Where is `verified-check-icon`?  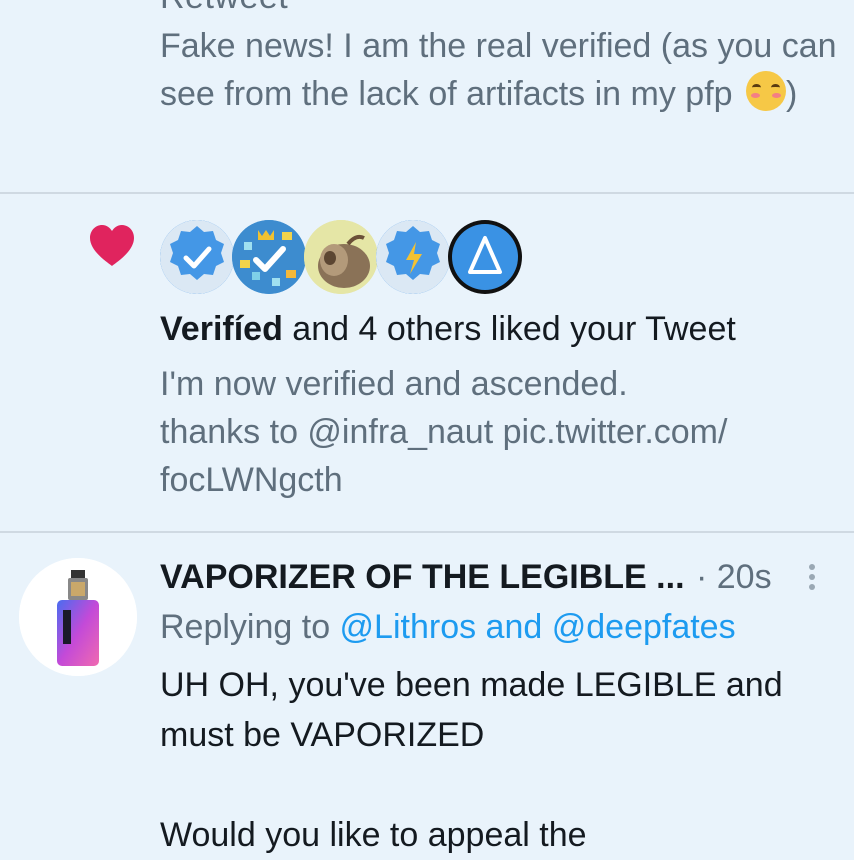
verified-check-icon is located at coordinates (197, 257).